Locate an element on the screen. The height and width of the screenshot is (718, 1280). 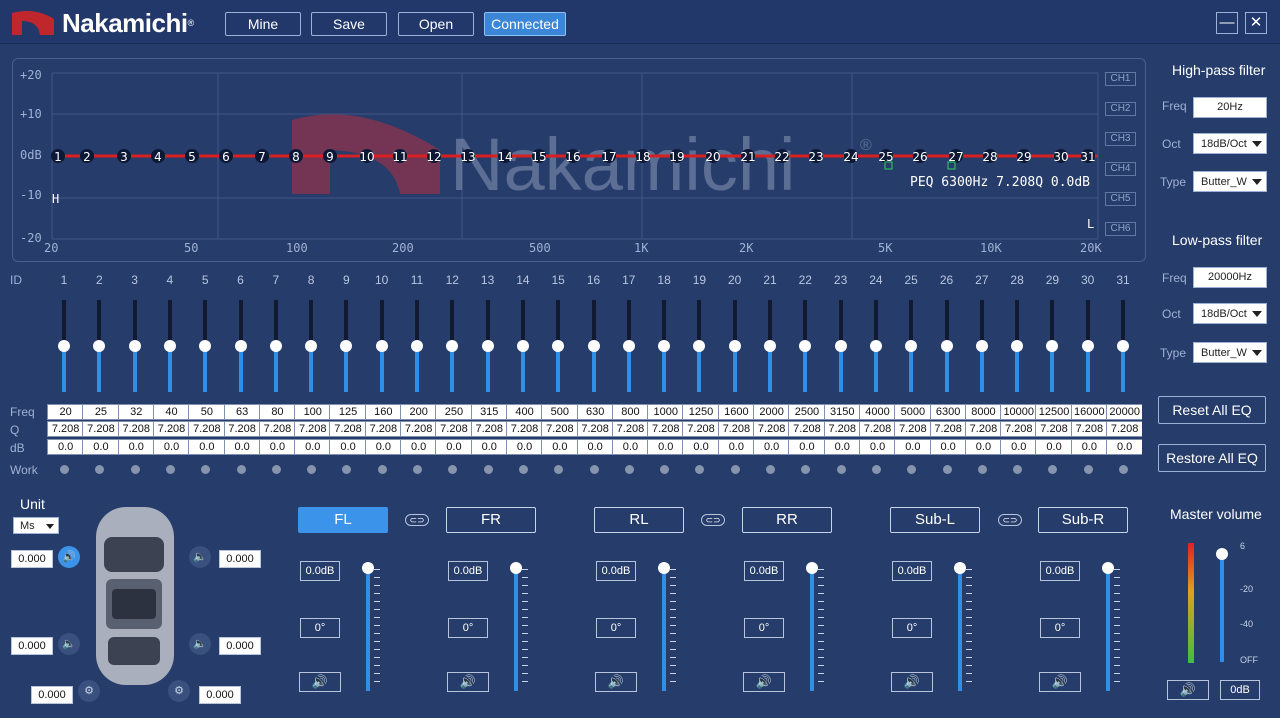
channel-tab-sub-l: Sub-L is located at coordinates (935, 520).